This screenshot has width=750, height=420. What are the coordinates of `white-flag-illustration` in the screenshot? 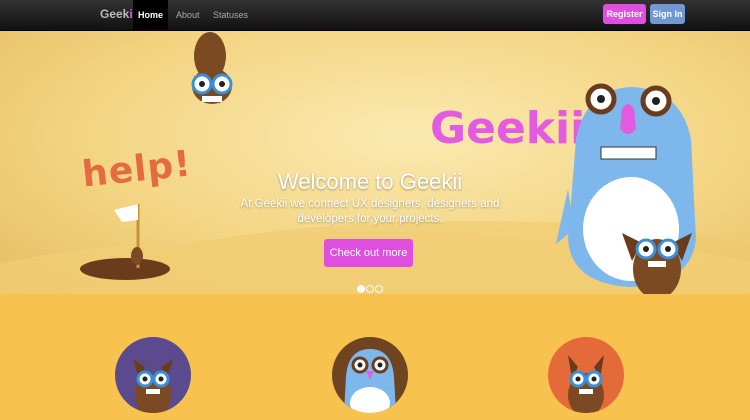 It's located at (128, 236).